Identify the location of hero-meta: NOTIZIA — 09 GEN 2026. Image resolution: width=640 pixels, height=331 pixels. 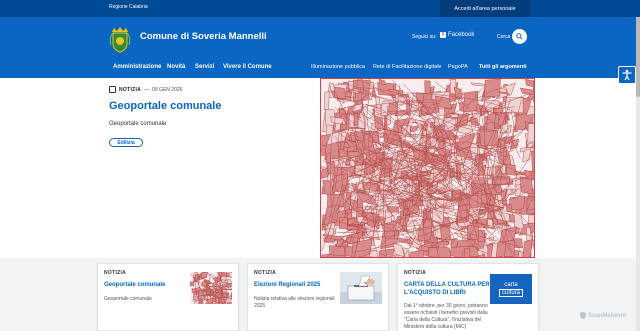
(145, 89).